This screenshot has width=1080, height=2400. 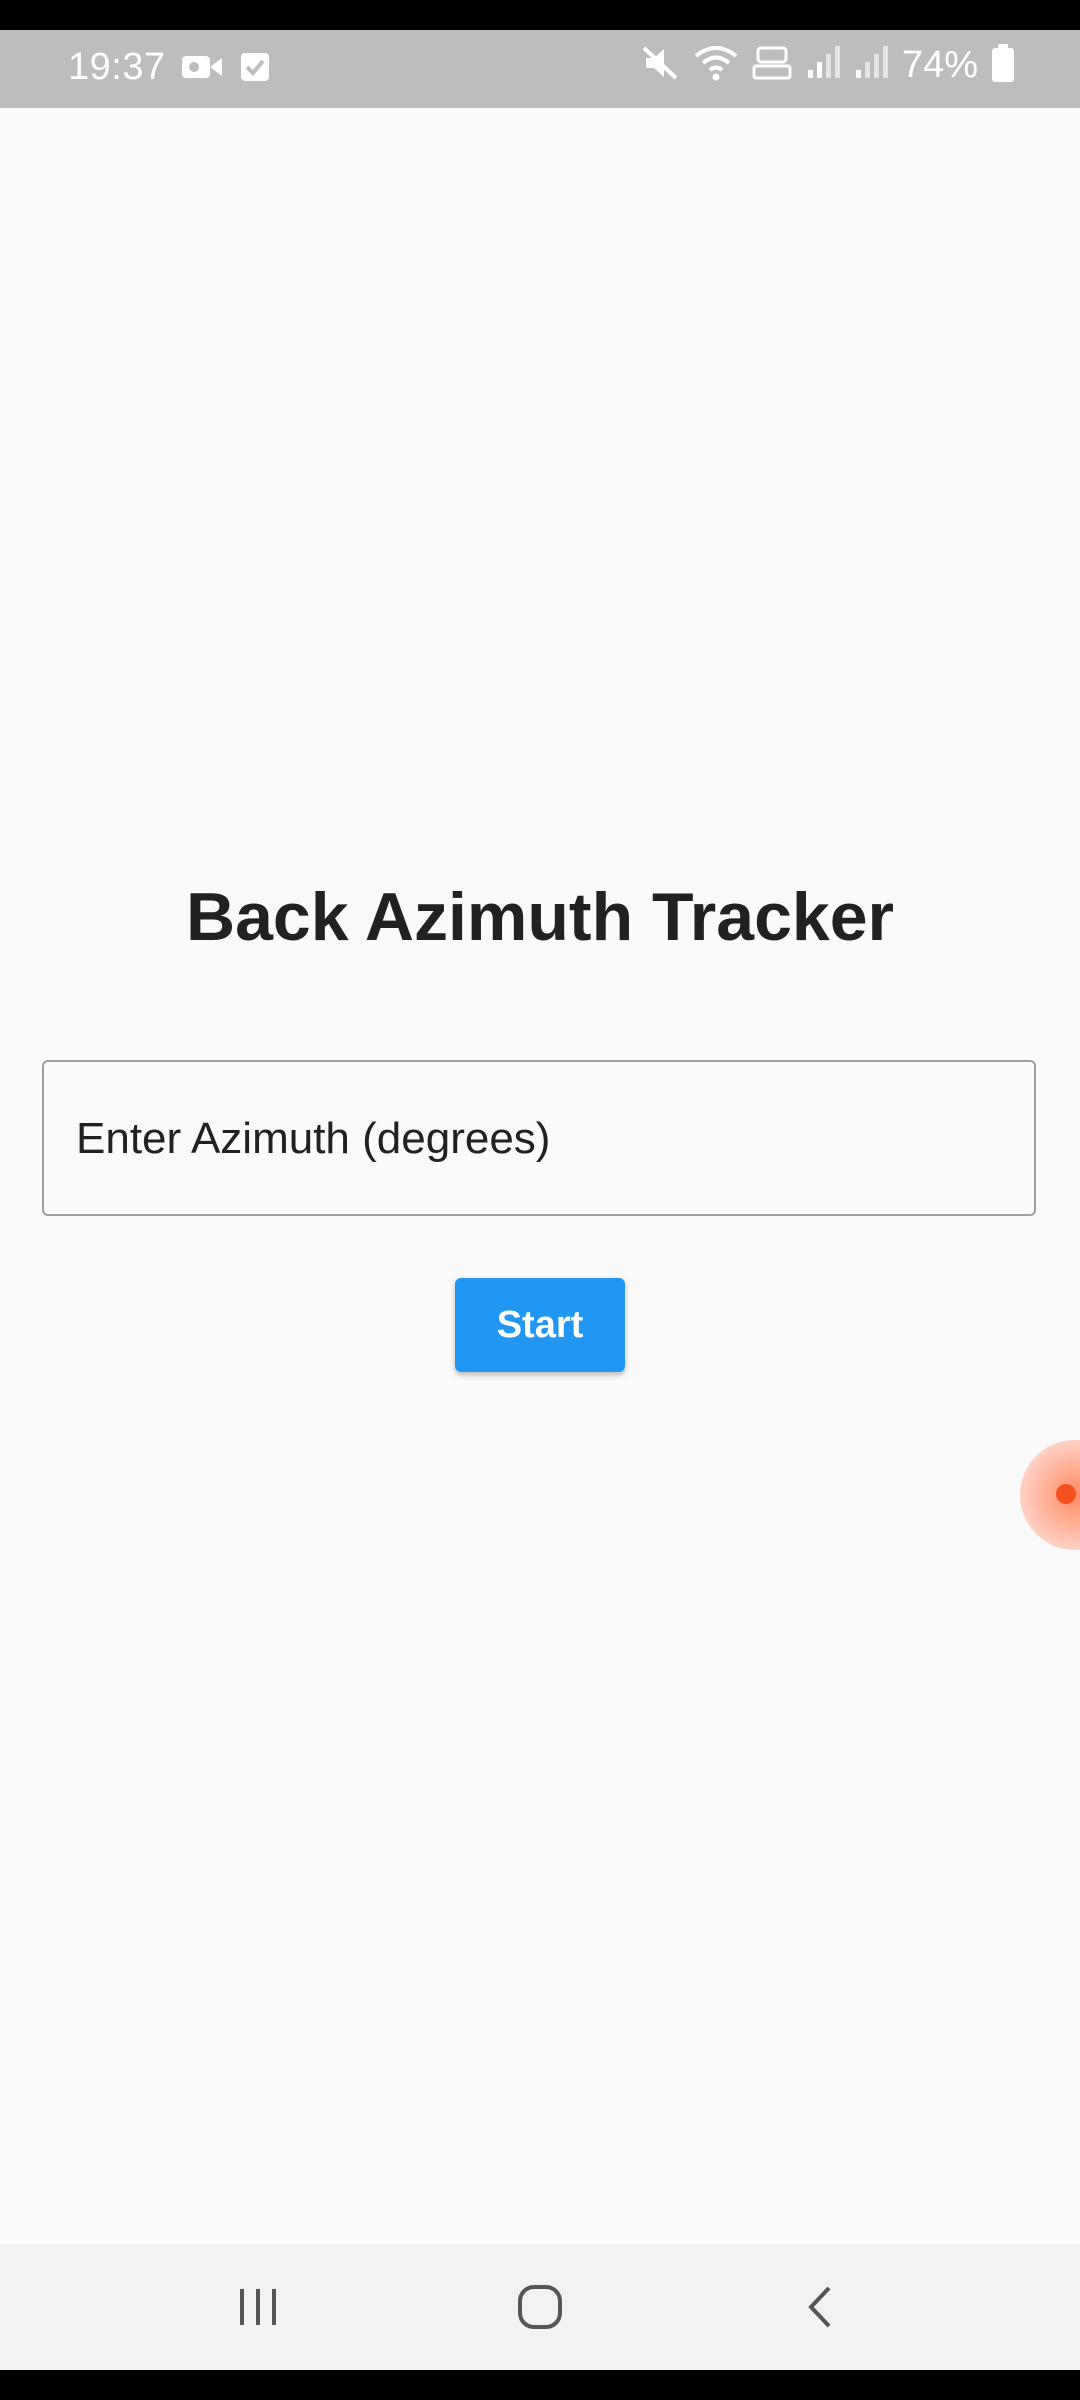 What do you see at coordinates (202, 69) in the screenshot?
I see `video-camera-icon` at bounding box center [202, 69].